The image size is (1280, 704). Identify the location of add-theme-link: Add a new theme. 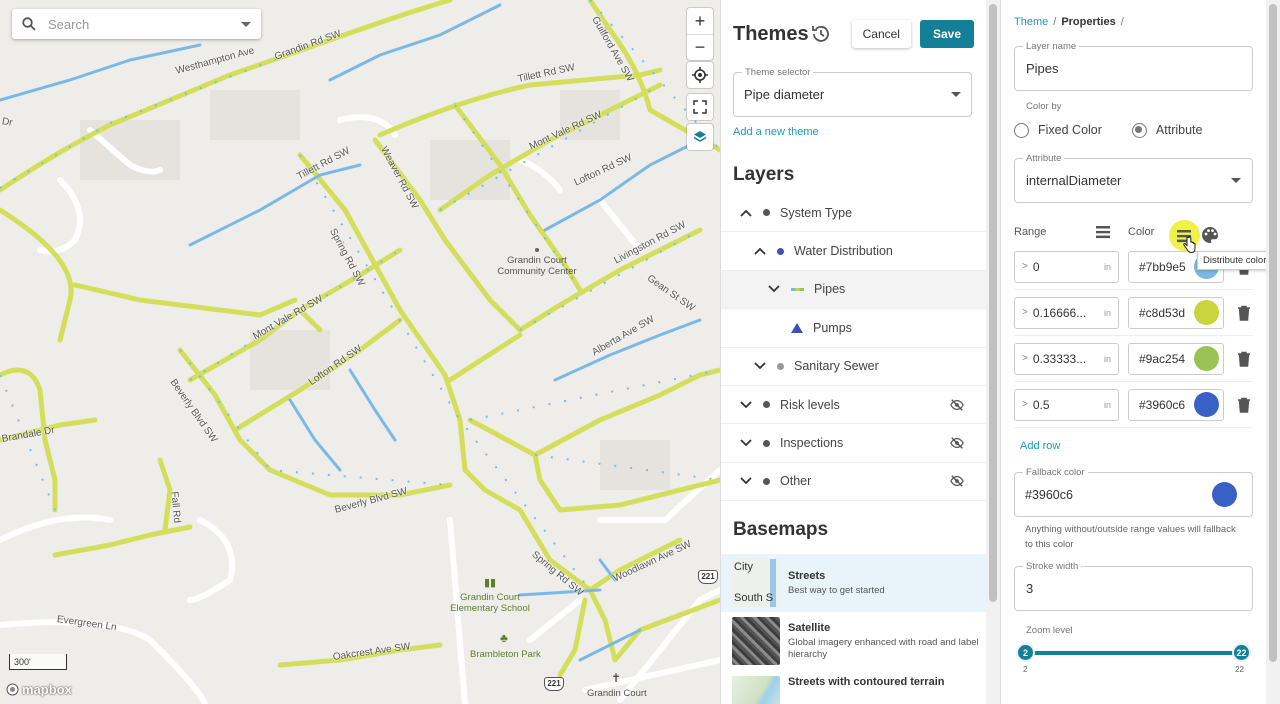
(853, 132).